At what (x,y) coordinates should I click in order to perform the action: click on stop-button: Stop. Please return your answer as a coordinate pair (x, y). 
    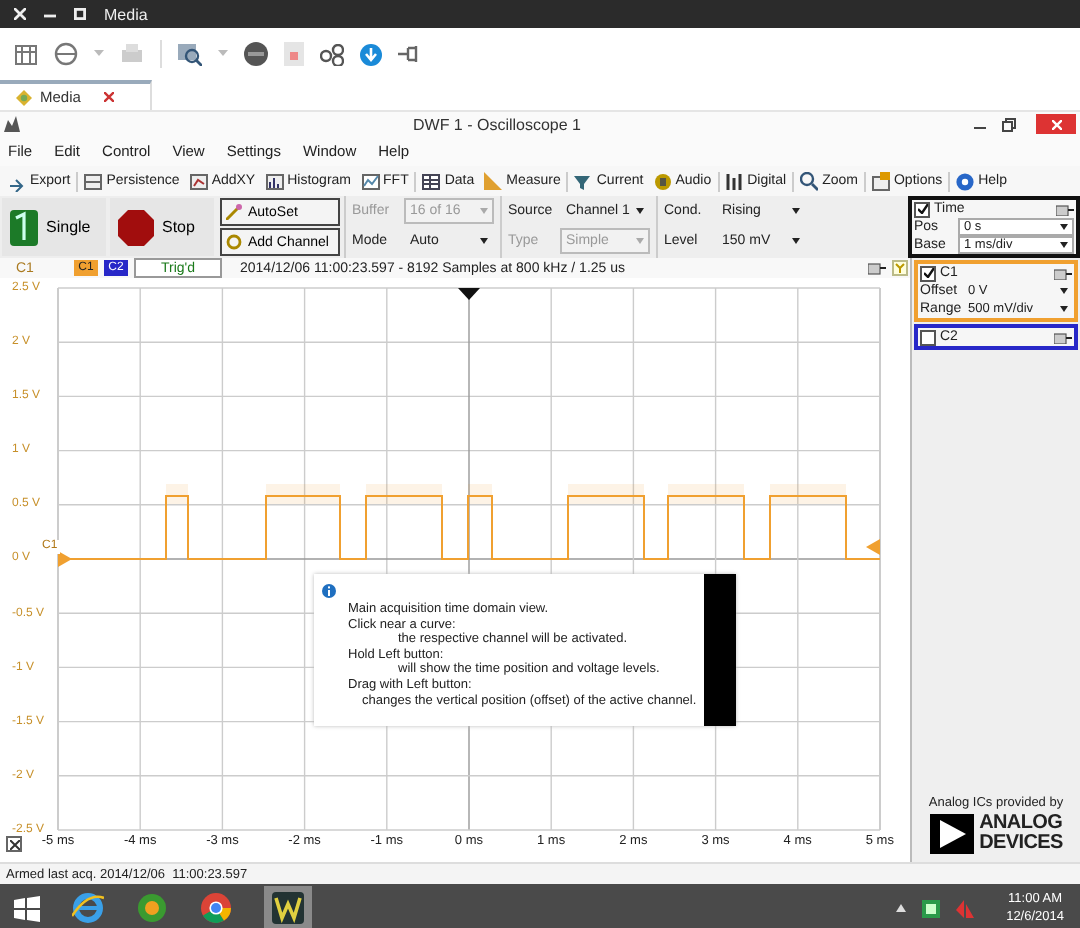
    Looking at the image, I should click on (162, 227).